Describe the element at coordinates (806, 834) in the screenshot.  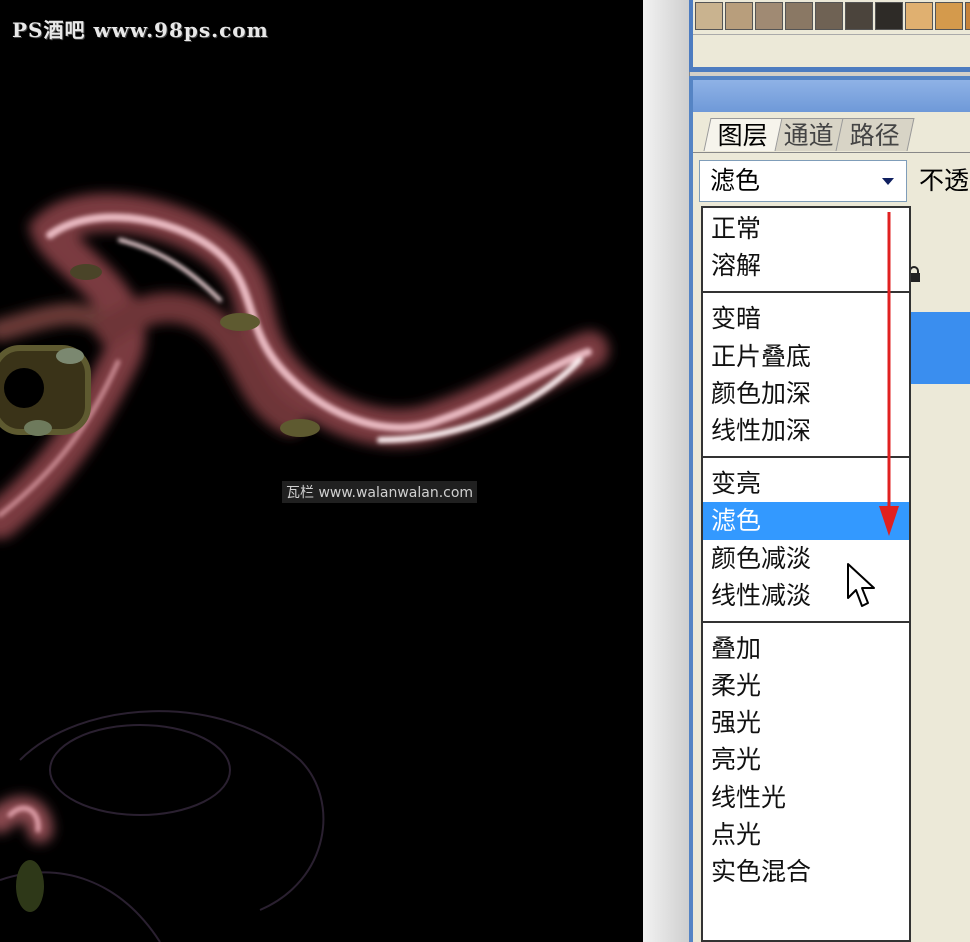
I see `blend-mode-option: 点光` at that location.